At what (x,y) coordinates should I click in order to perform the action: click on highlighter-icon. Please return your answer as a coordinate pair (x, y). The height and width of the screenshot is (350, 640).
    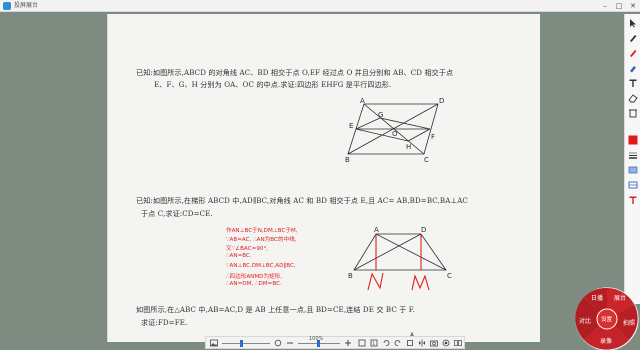
    Looking at the image, I should click on (633, 68).